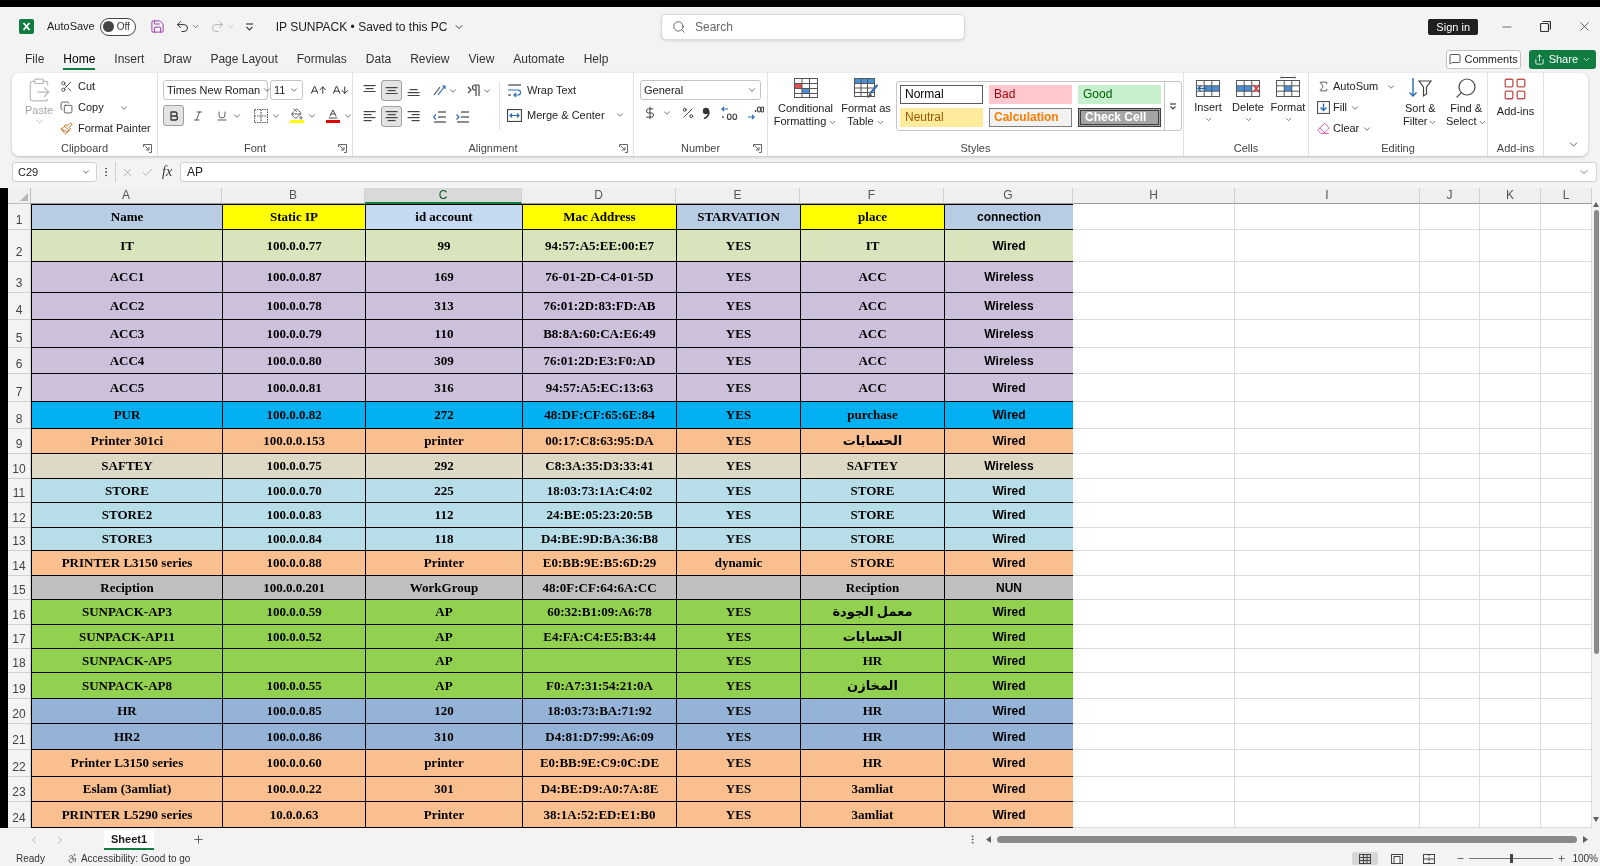 The image size is (1600, 866). Describe the element at coordinates (19, 588) in the screenshot. I see `row-header: 15` at that location.